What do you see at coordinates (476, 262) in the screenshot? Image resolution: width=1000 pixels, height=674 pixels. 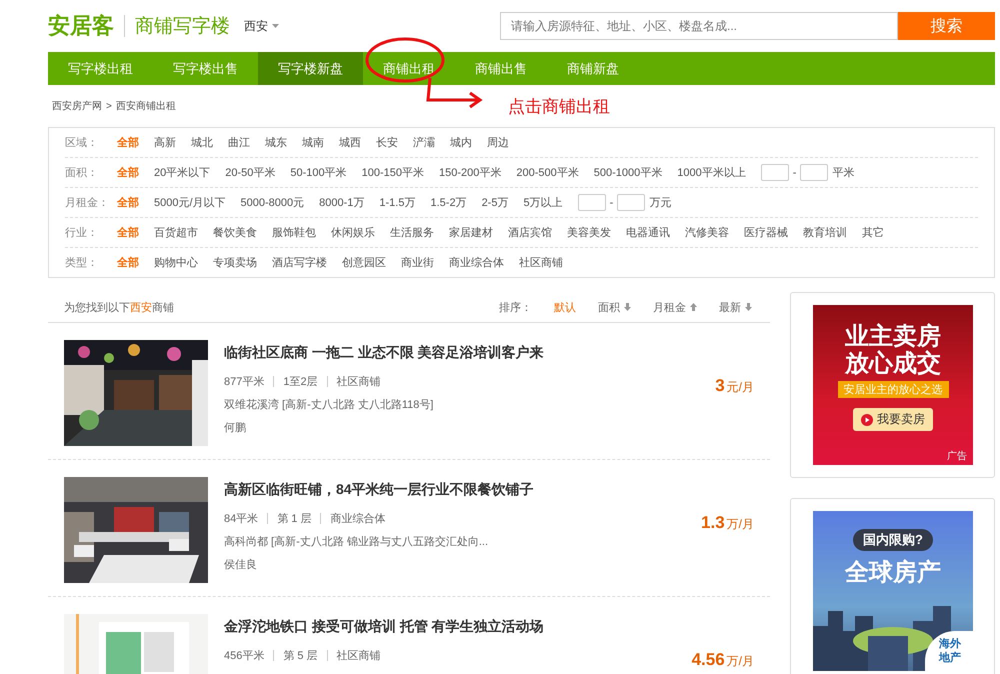 I see `filter-option: 商业综合体` at bounding box center [476, 262].